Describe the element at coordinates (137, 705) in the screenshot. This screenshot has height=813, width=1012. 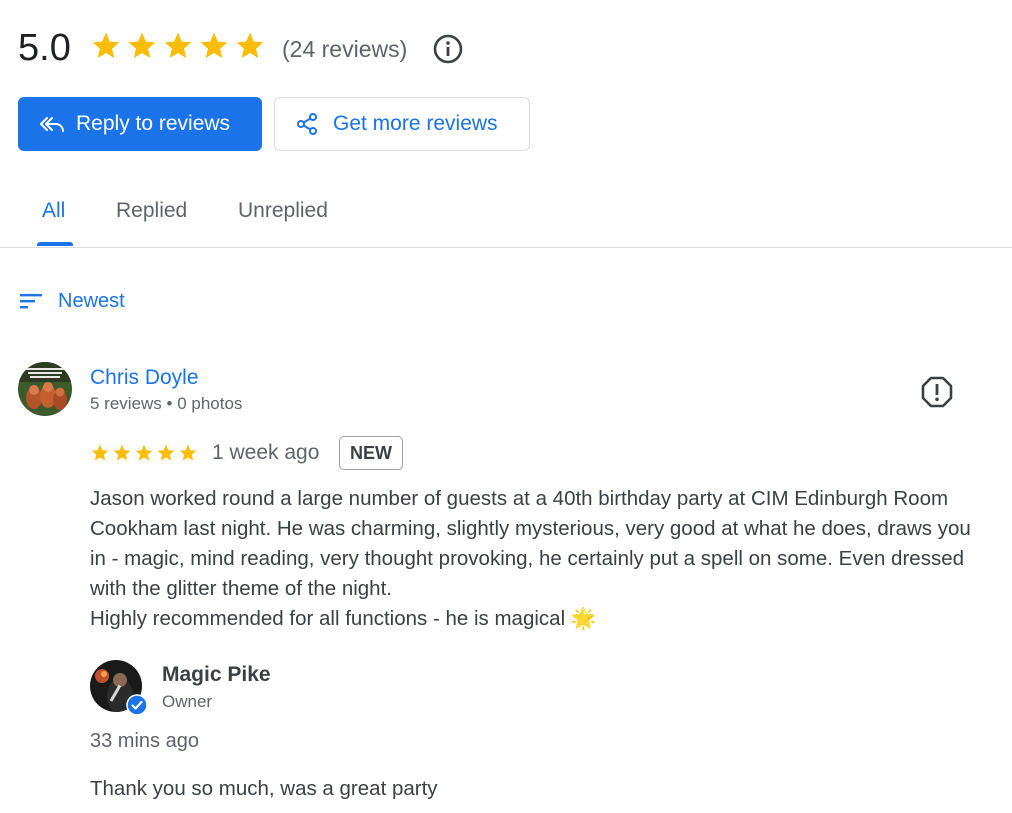
I see `verified-badge-icon` at that location.